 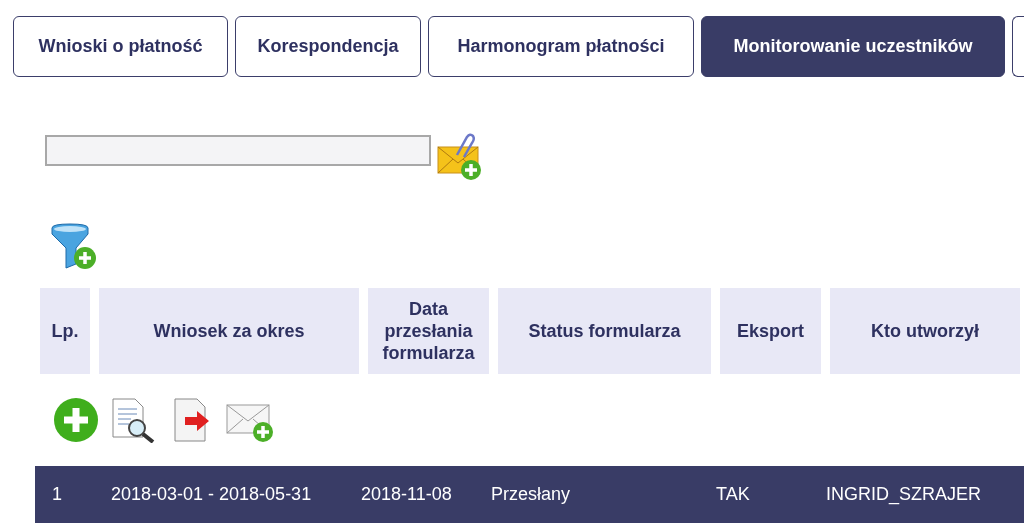 I want to click on table-cell-text: TAK, so click(x=733, y=494).